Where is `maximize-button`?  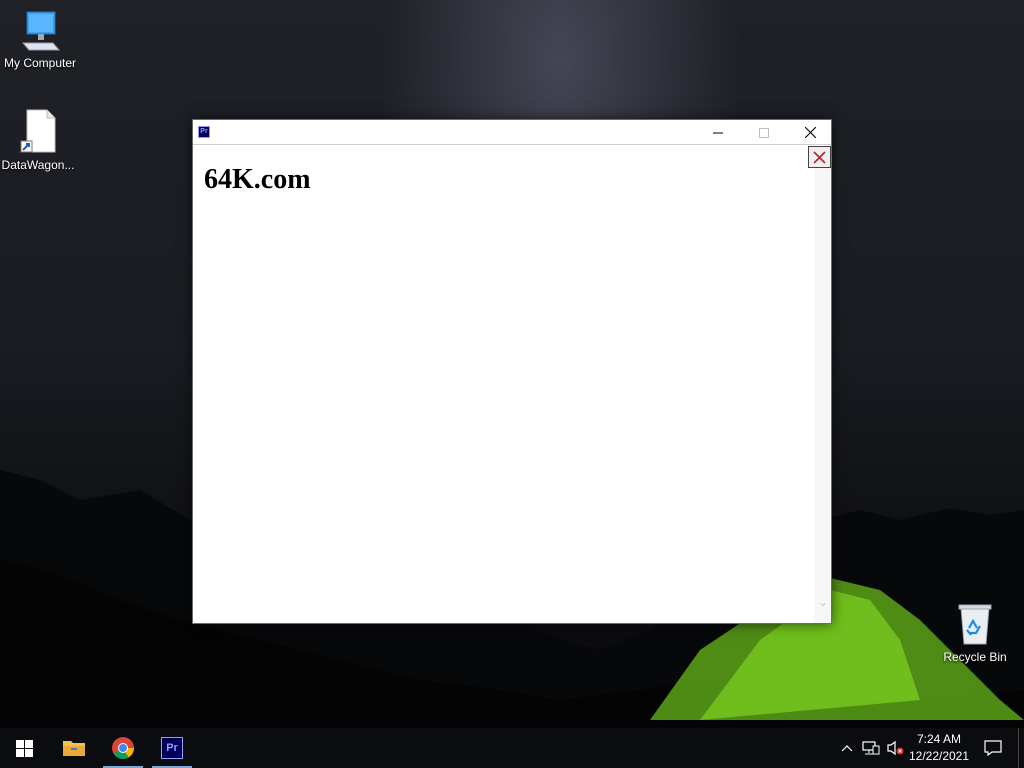
maximize-button is located at coordinates (764, 132).